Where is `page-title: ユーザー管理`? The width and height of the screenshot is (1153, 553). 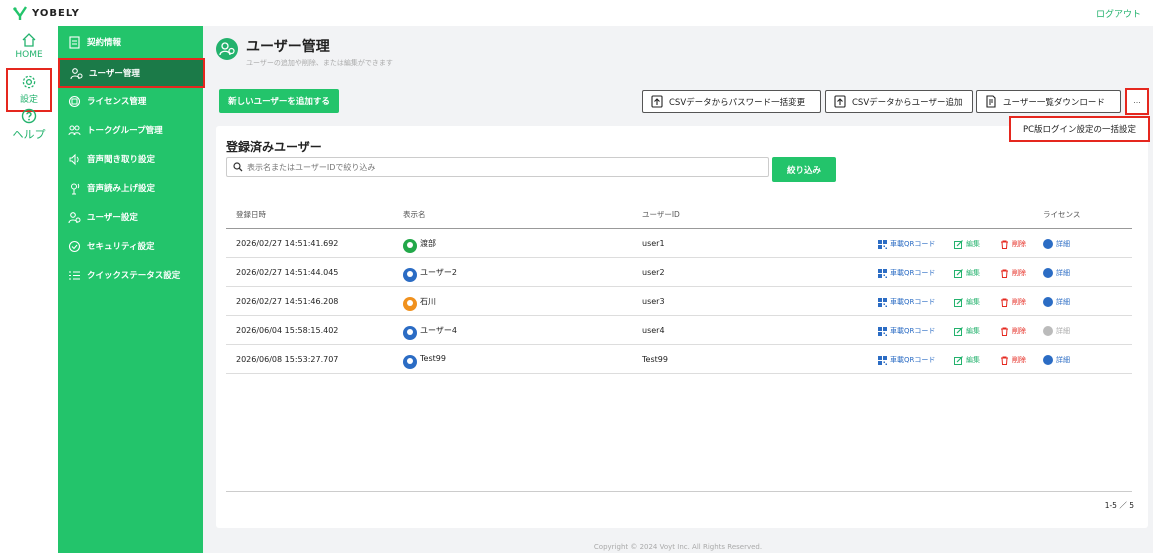
page-title: ユーザー管理 is located at coordinates (288, 47).